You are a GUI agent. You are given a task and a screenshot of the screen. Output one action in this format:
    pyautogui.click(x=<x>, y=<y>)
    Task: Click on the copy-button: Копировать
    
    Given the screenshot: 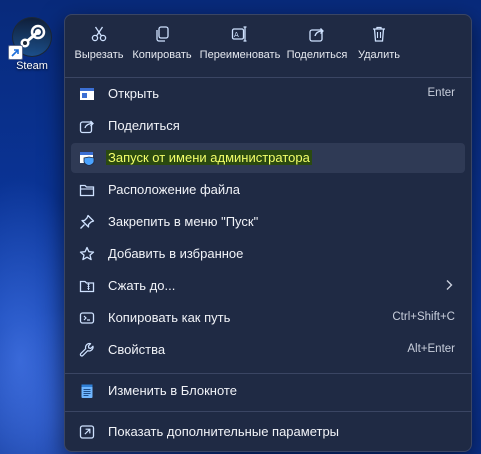 What is the action you would take?
    pyautogui.click(x=162, y=48)
    